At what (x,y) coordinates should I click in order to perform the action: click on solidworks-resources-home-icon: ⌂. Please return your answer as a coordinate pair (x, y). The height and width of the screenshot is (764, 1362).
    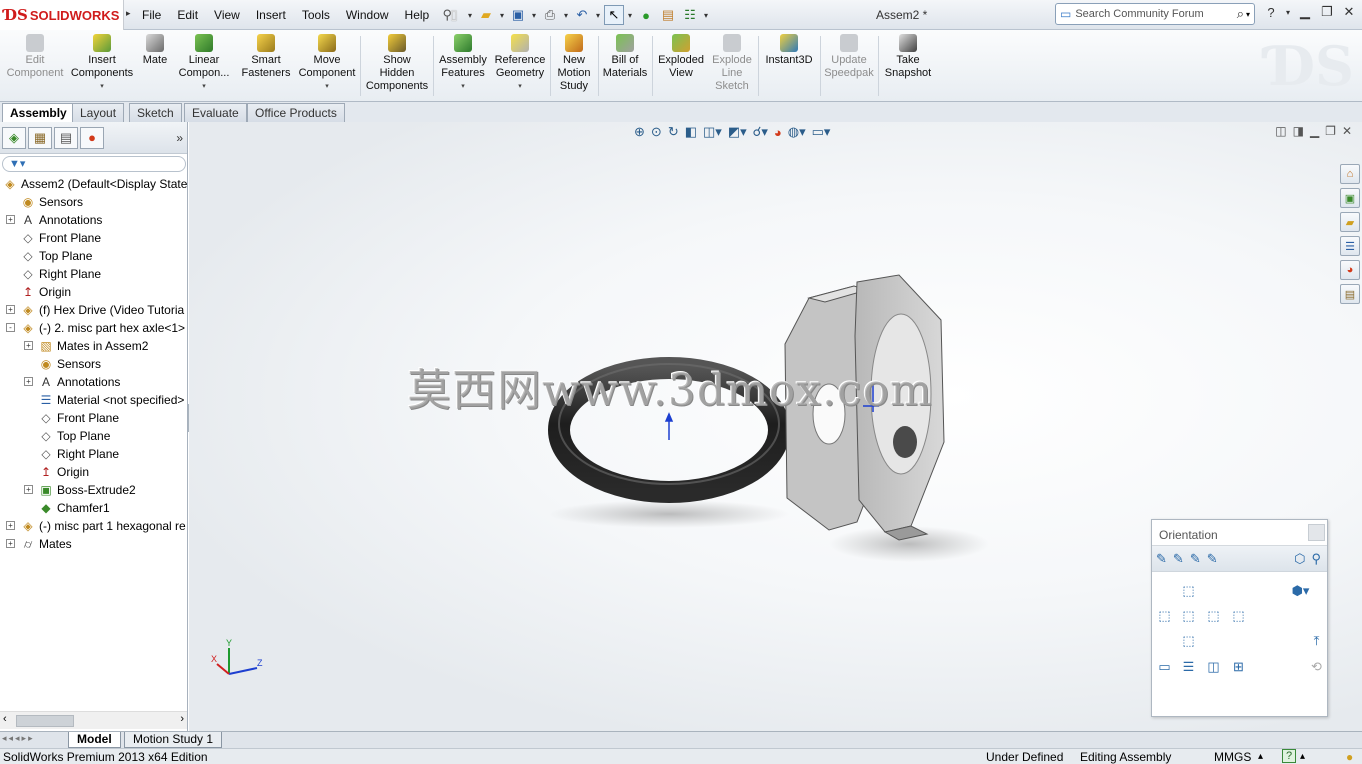
    Looking at the image, I should click on (1350, 174).